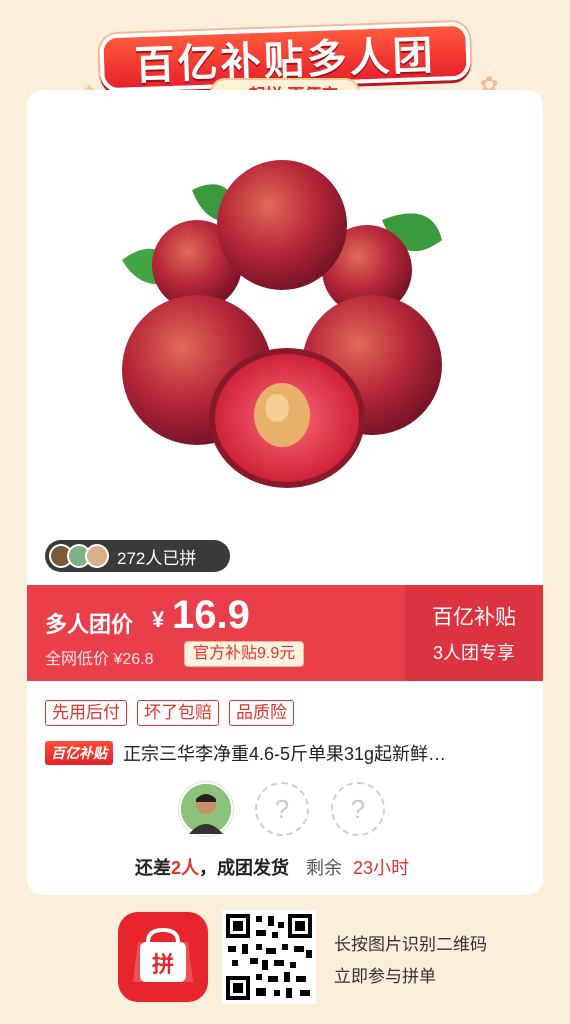 Image resolution: width=570 pixels, height=1024 pixels. I want to click on joined-avatars, so click(79, 556).